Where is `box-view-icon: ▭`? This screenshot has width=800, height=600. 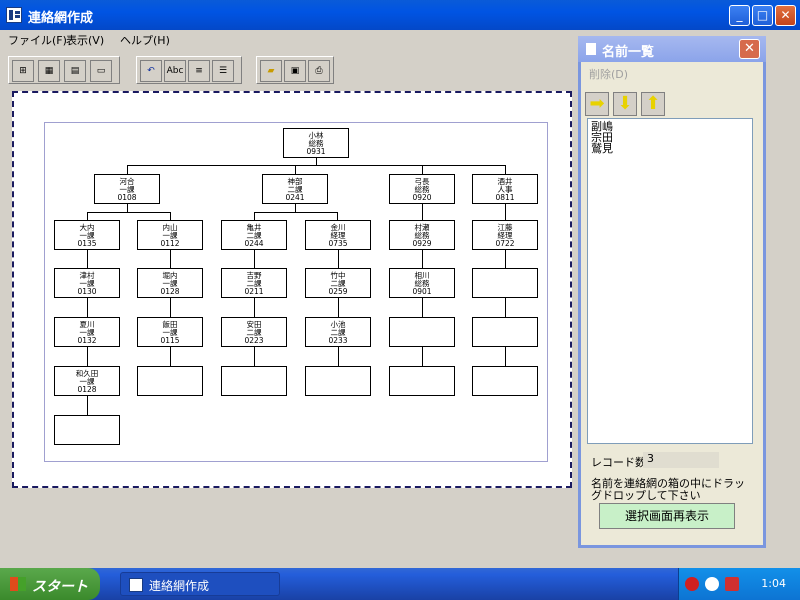
box-view-icon: ▭ is located at coordinates (101, 71).